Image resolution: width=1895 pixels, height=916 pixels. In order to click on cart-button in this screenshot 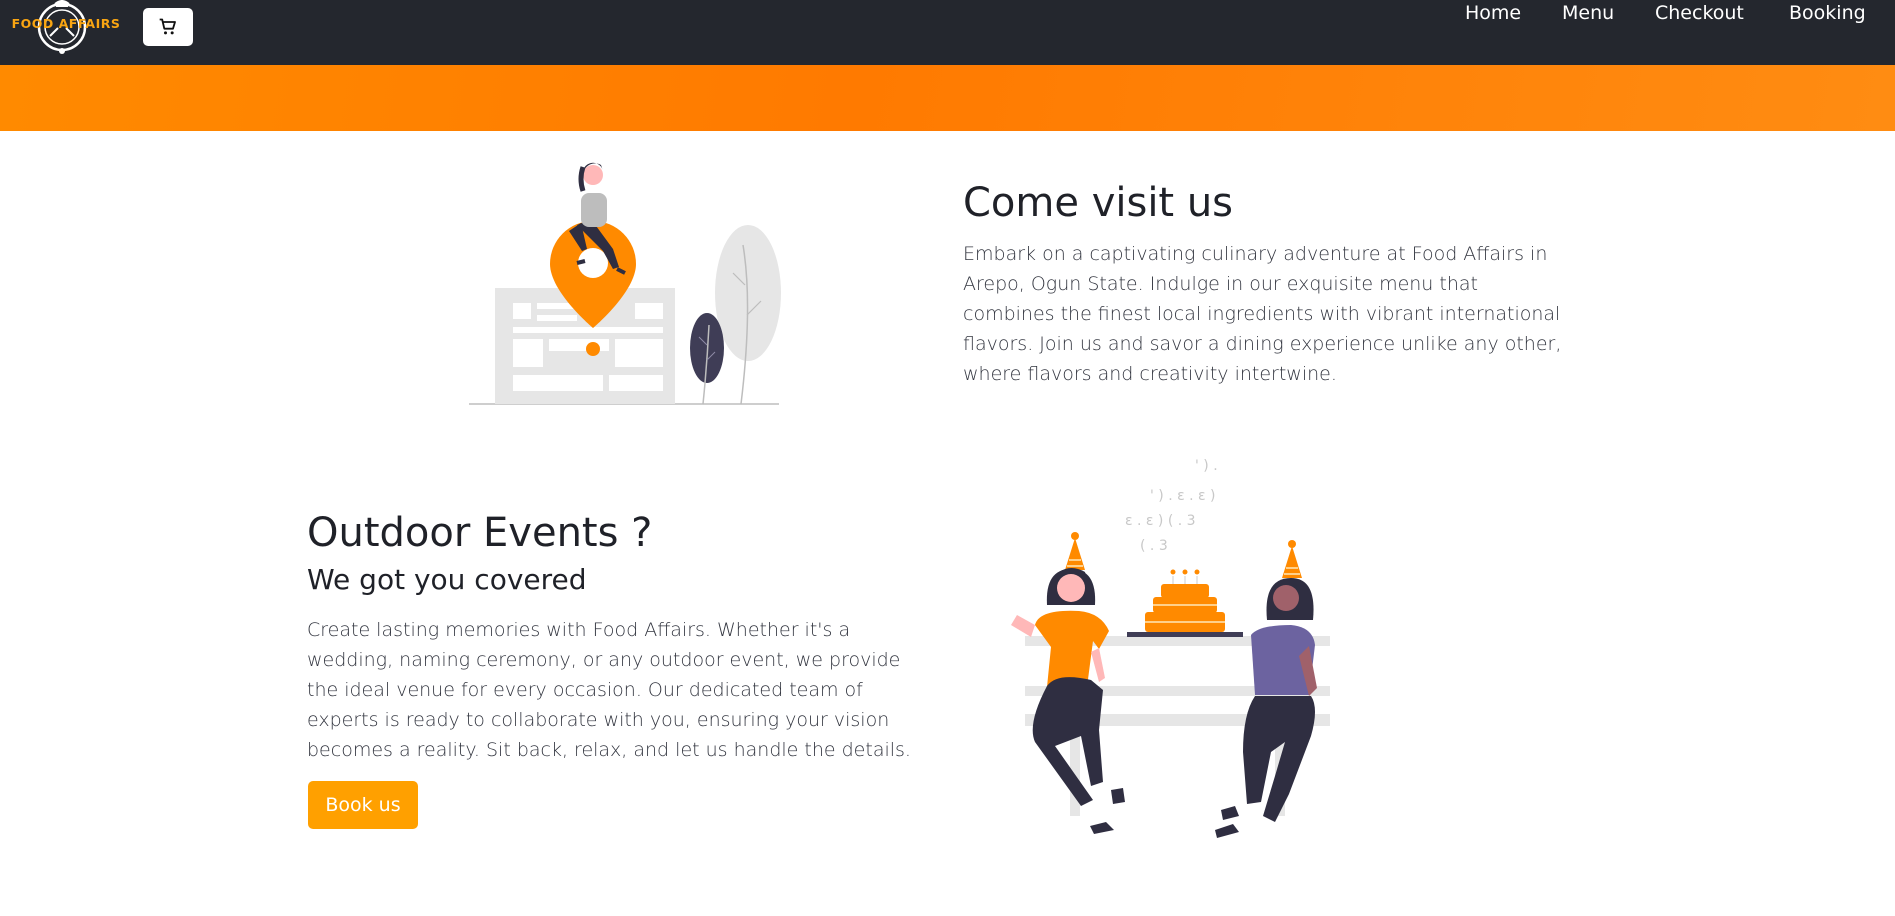, I will do `click(168, 27)`.